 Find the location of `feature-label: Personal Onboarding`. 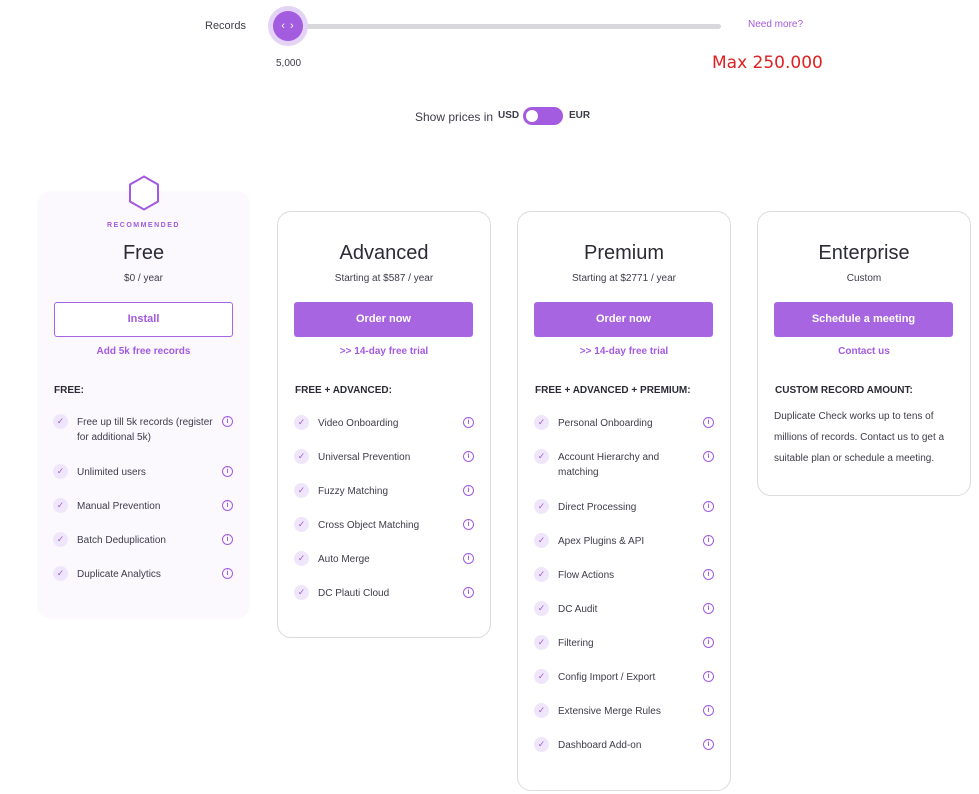

feature-label: Personal Onboarding is located at coordinates (605, 423).